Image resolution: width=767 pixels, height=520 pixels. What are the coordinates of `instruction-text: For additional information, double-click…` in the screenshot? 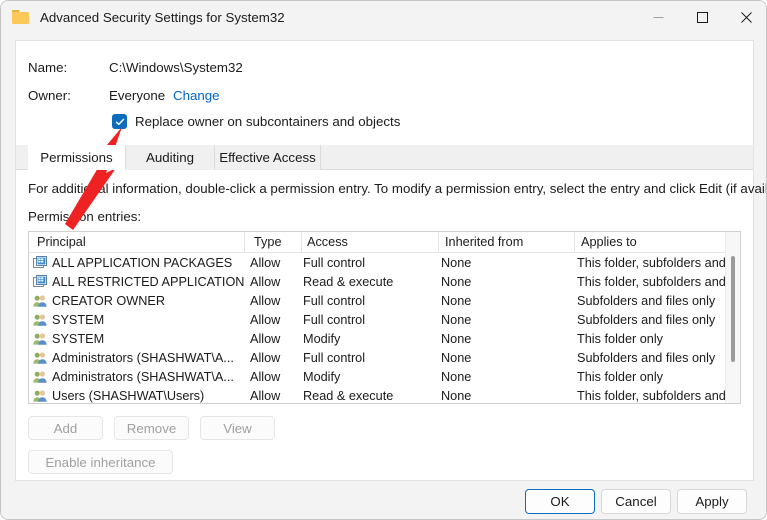 It's located at (397, 188).